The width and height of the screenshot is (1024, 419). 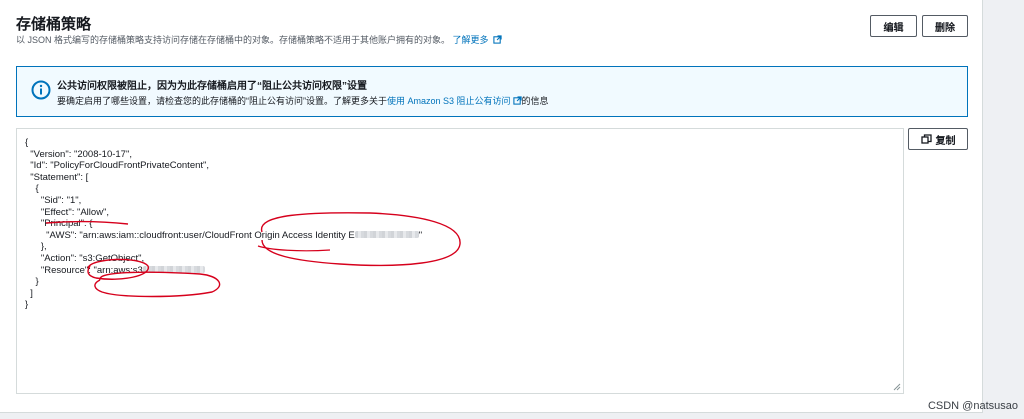 I want to click on copy-icon, so click(x=926, y=138).